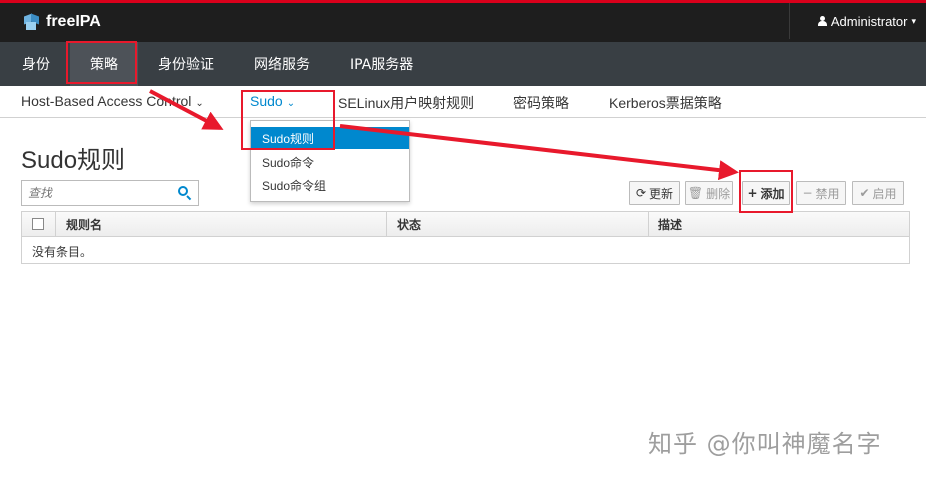  What do you see at coordinates (827, 193) in the screenshot?
I see `disable-label: 禁用` at bounding box center [827, 193].